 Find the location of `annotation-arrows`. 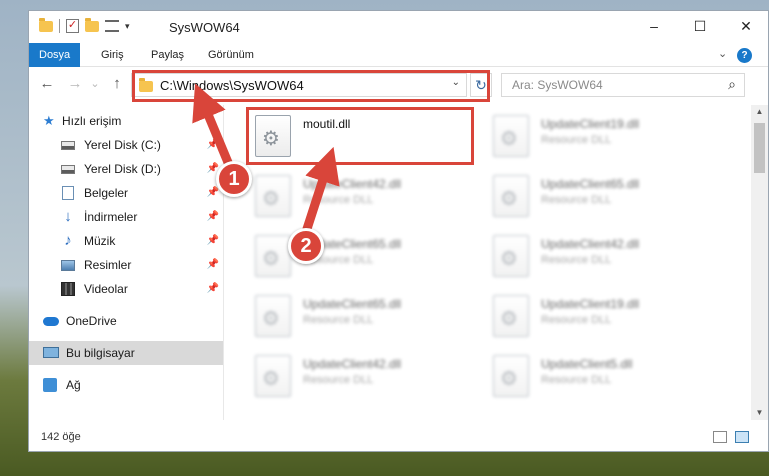

annotation-arrows is located at coordinates (266, 158).